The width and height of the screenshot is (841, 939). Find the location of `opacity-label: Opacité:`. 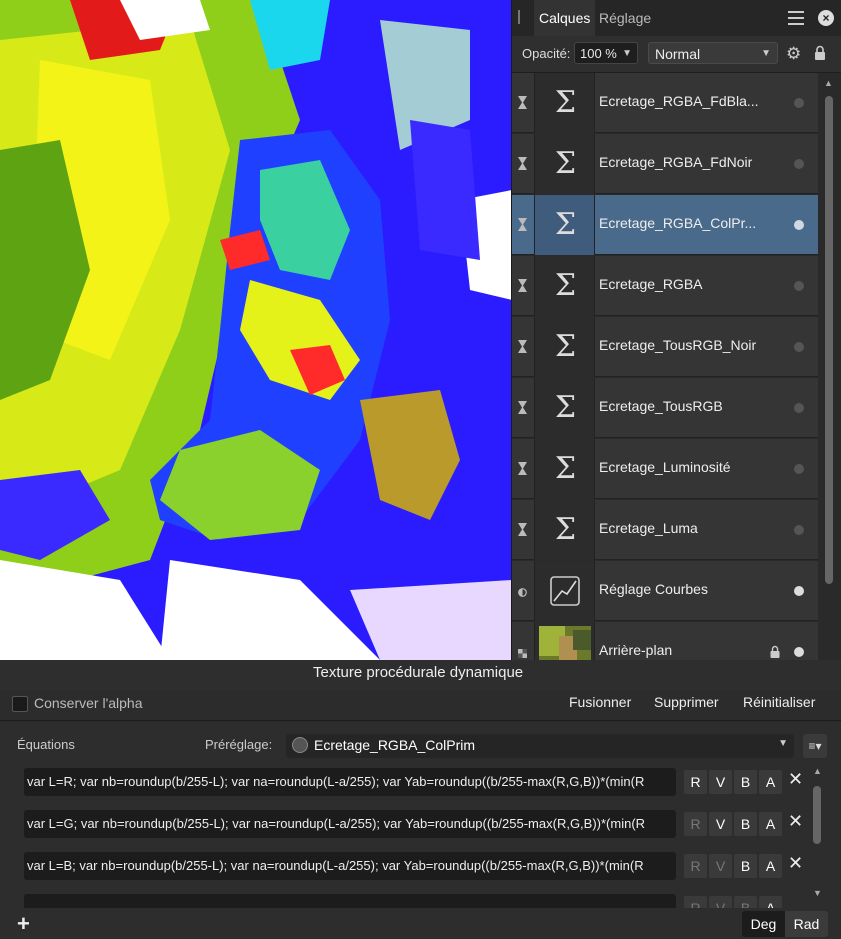

opacity-label: Opacité: is located at coordinates (546, 53).